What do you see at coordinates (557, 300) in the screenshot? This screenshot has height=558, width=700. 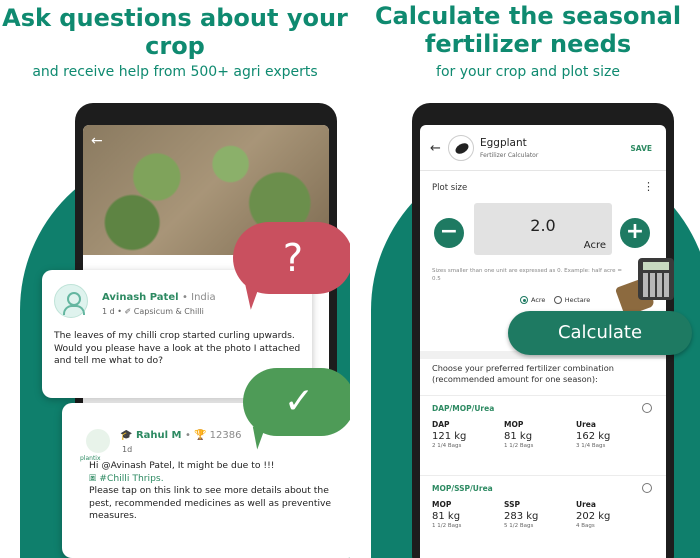 I see `radio-empty-icon` at bounding box center [557, 300].